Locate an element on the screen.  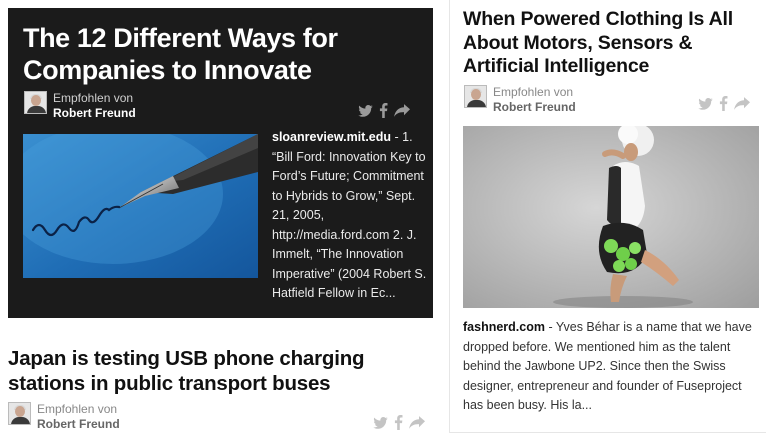
article-source: fashnerd.com is located at coordinates (504, 327).